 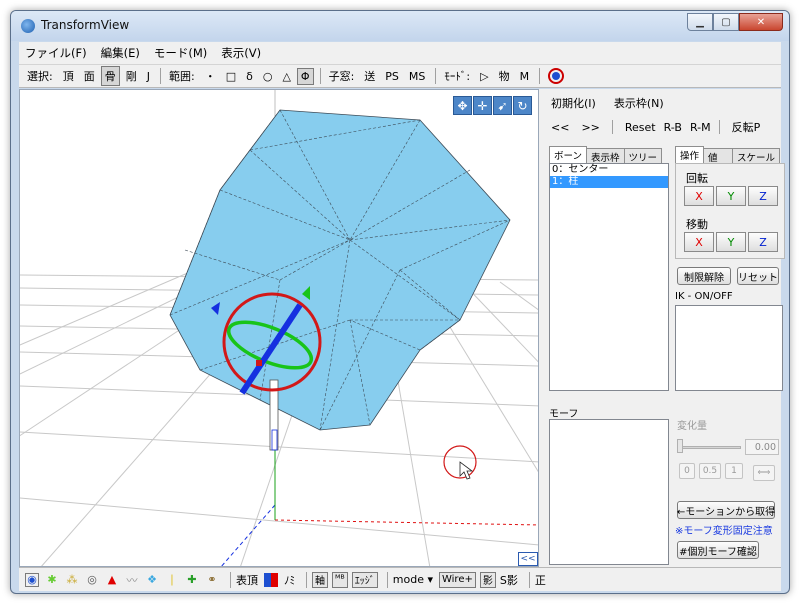 I want to click on initialize-button: 初期化(I), so click(x=573, y=103).